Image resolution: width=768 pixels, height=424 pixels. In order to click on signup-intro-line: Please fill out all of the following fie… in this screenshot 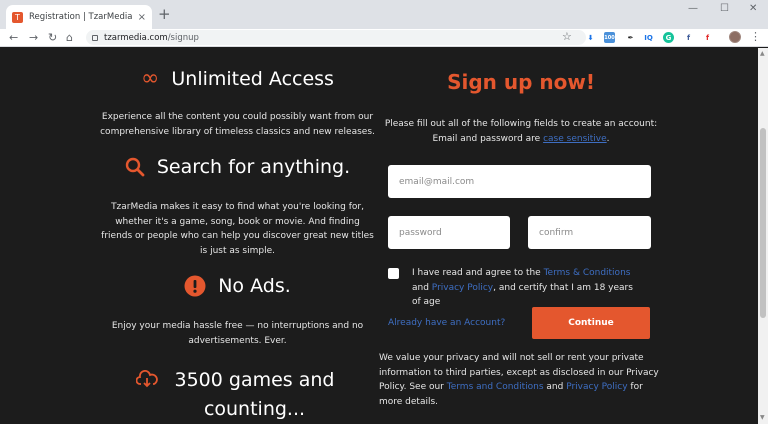, I will do `click(521, 124)`.